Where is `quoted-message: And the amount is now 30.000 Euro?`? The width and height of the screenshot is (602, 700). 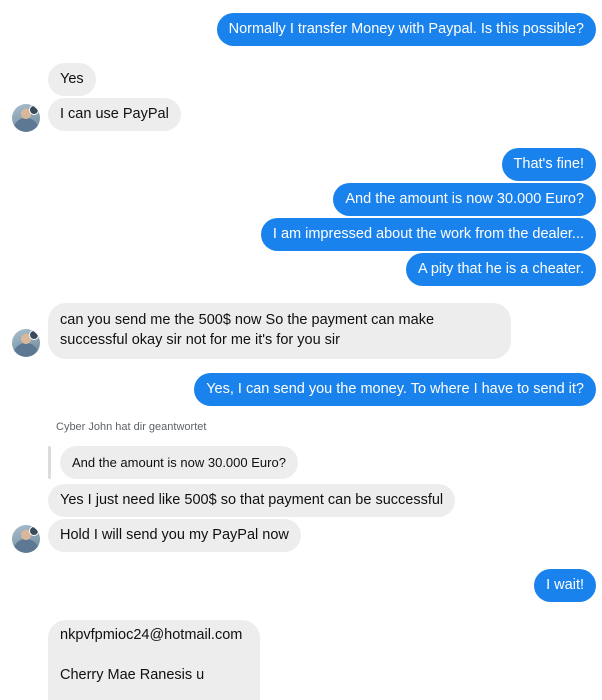
quoted-message: And the amount is now 30.000 Euro? is located at coordinates (179, 462).